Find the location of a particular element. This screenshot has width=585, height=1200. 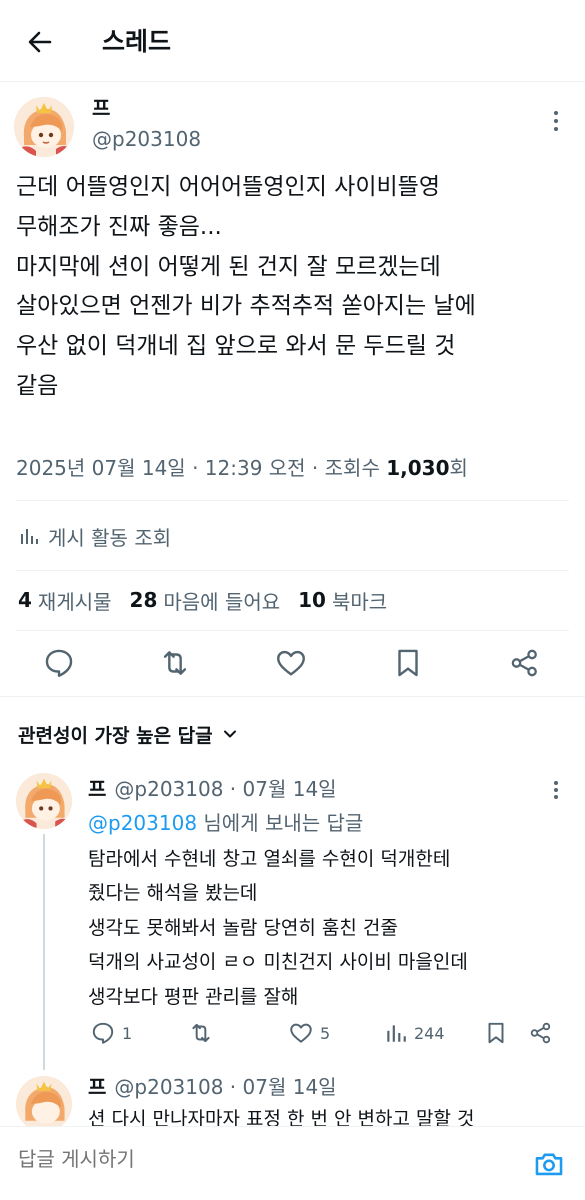

back-button is located at coordinates (40, 42).